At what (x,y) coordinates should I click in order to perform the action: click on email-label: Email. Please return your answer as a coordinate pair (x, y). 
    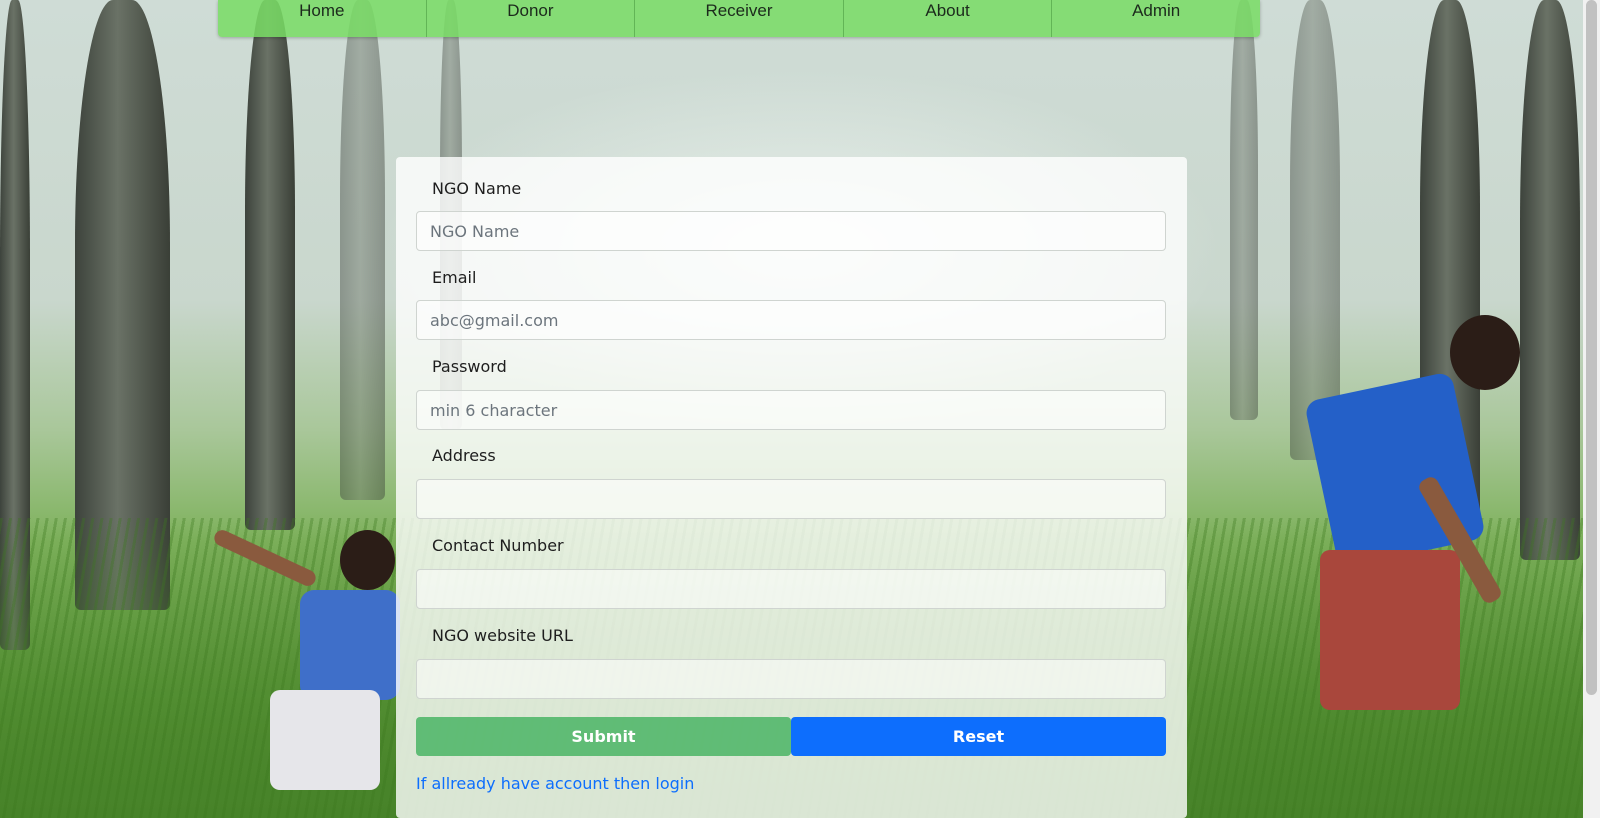
    Looking at the image, I should click on (454, 277).